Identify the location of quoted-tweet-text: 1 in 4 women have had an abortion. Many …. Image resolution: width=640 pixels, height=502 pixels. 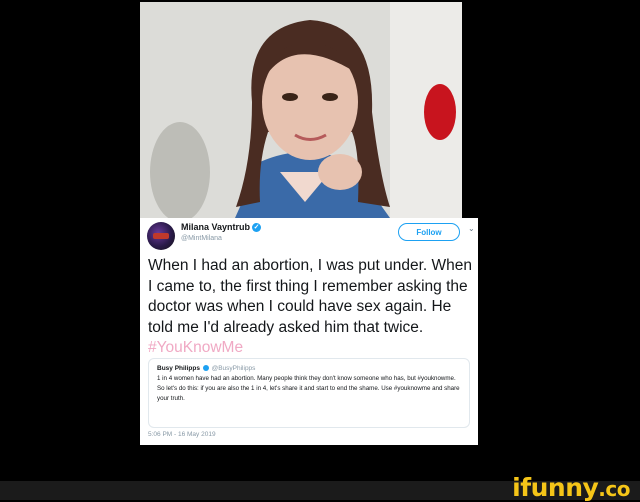
(308, 388).